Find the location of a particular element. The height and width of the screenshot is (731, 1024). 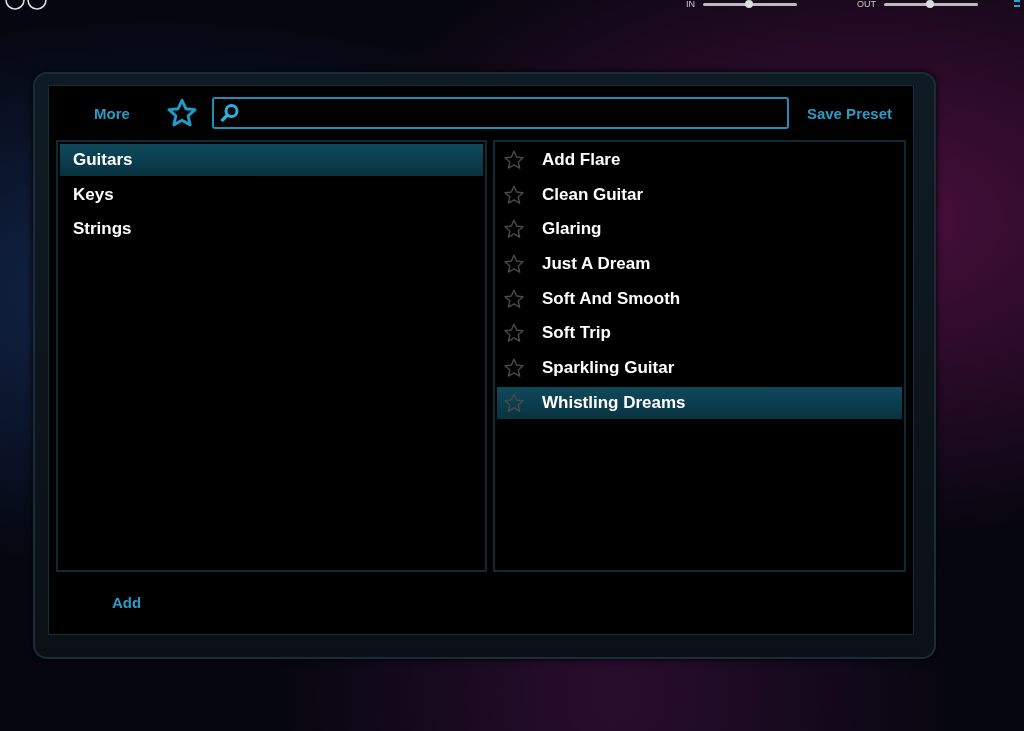

preset-name: Just A Dream is located at coordinates (596, 264).